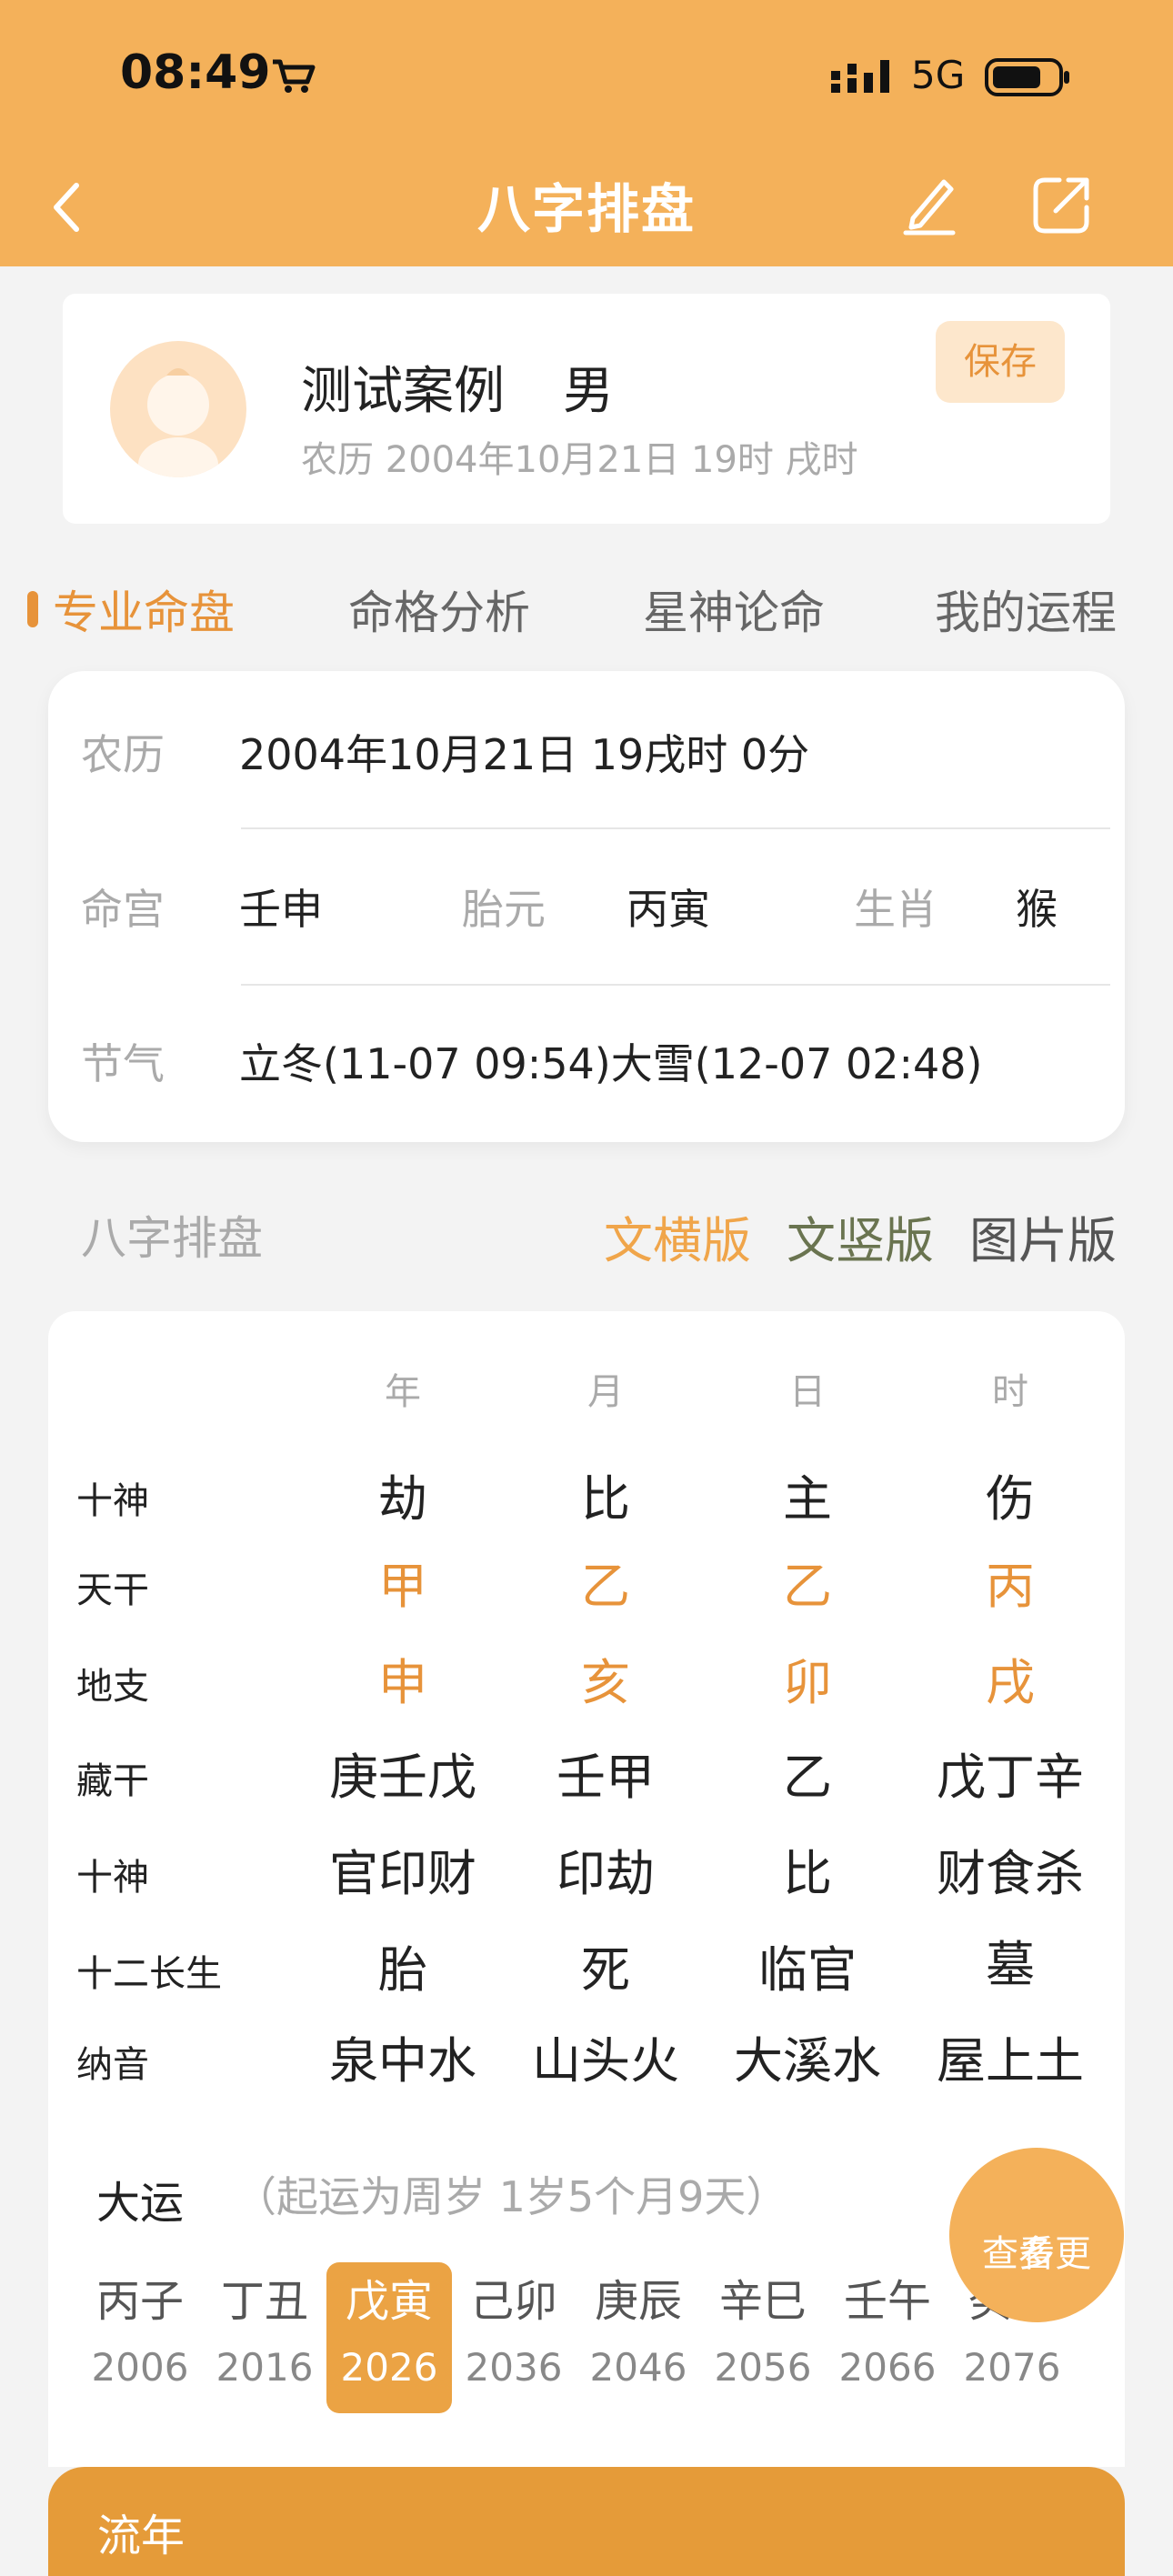 The image size is (1173, 2576). I want to click on table-cell: 戊丁辛, so click(1011, 1778).